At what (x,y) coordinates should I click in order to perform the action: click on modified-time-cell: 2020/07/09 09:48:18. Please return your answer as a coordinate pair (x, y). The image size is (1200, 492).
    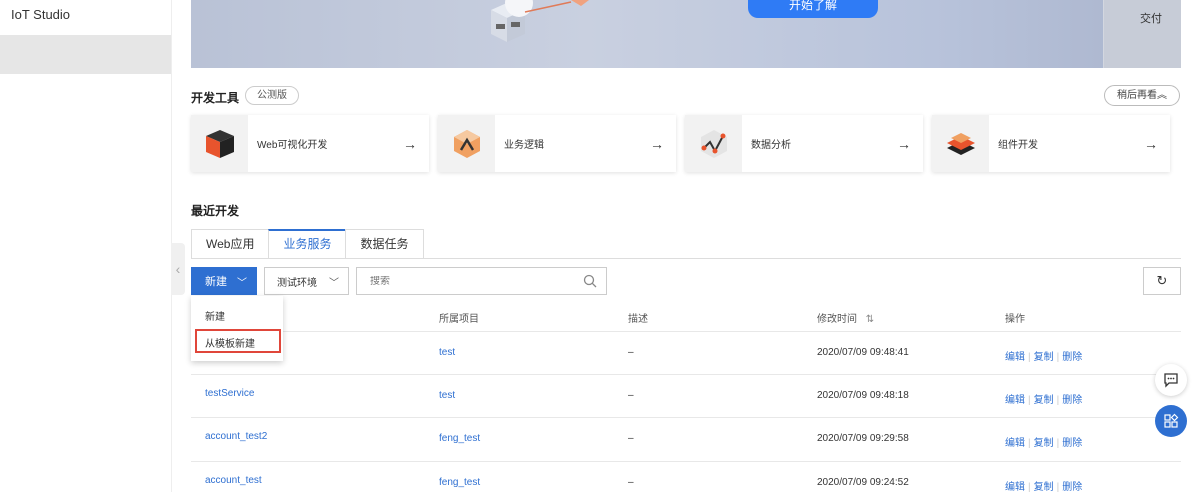
    Looking at the image, I should click on (863, 395).